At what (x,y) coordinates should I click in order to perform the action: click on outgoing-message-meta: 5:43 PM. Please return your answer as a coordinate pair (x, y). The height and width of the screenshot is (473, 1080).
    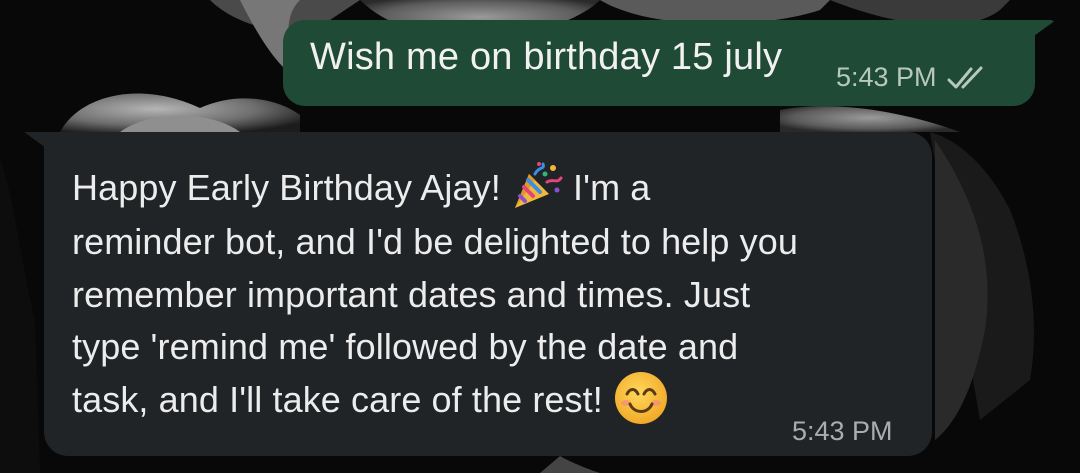
    Looking at the image, I should click on (912, 77).